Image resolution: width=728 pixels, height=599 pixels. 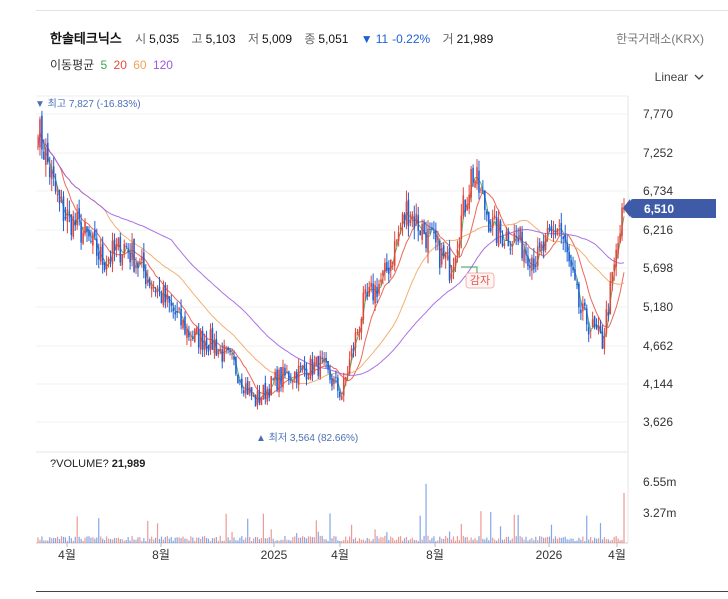 What do you see at coordinates (161, 555) in the screenshot?
I see `x-tick-label: 8월` at bounding box center [161, 555].